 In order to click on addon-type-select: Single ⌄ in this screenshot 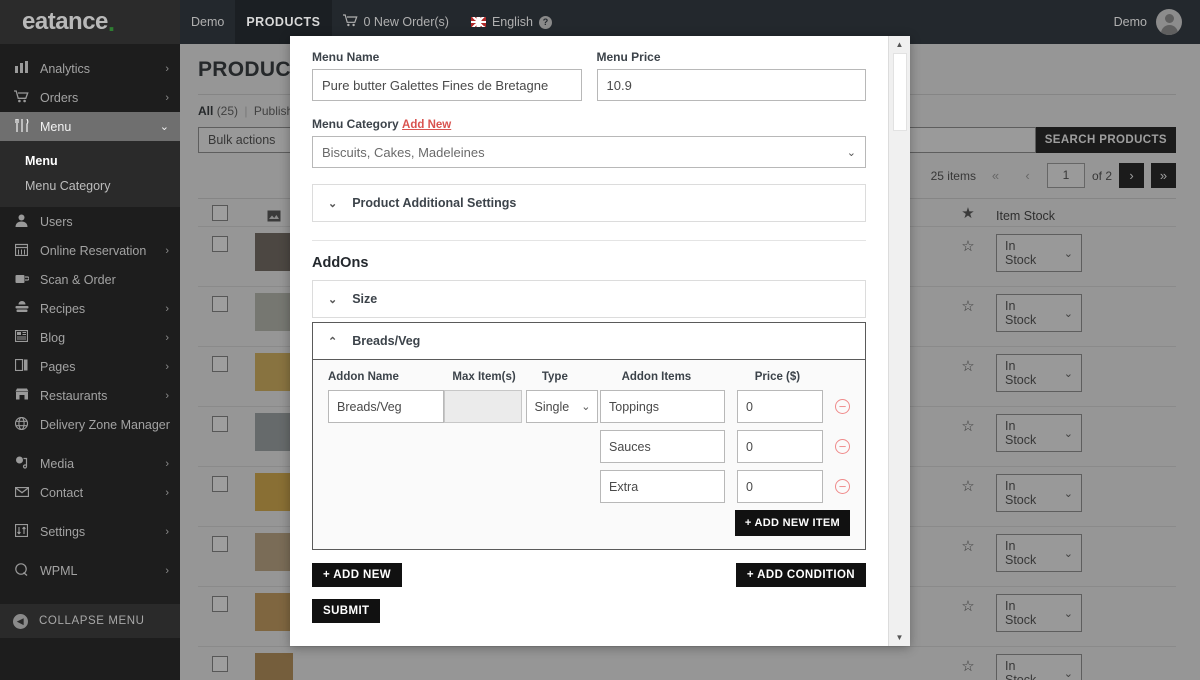, I will do `click(562, 406)`.